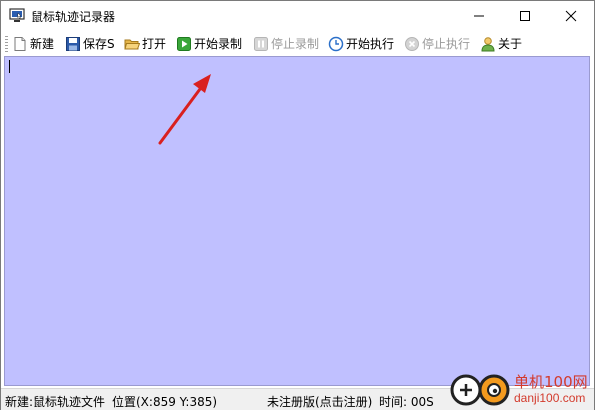 This screenshot has height=410, width=595. Describe the element at coordinates (184, 109) in the screenshot. I see `annotation-arrow-icon` at that location.